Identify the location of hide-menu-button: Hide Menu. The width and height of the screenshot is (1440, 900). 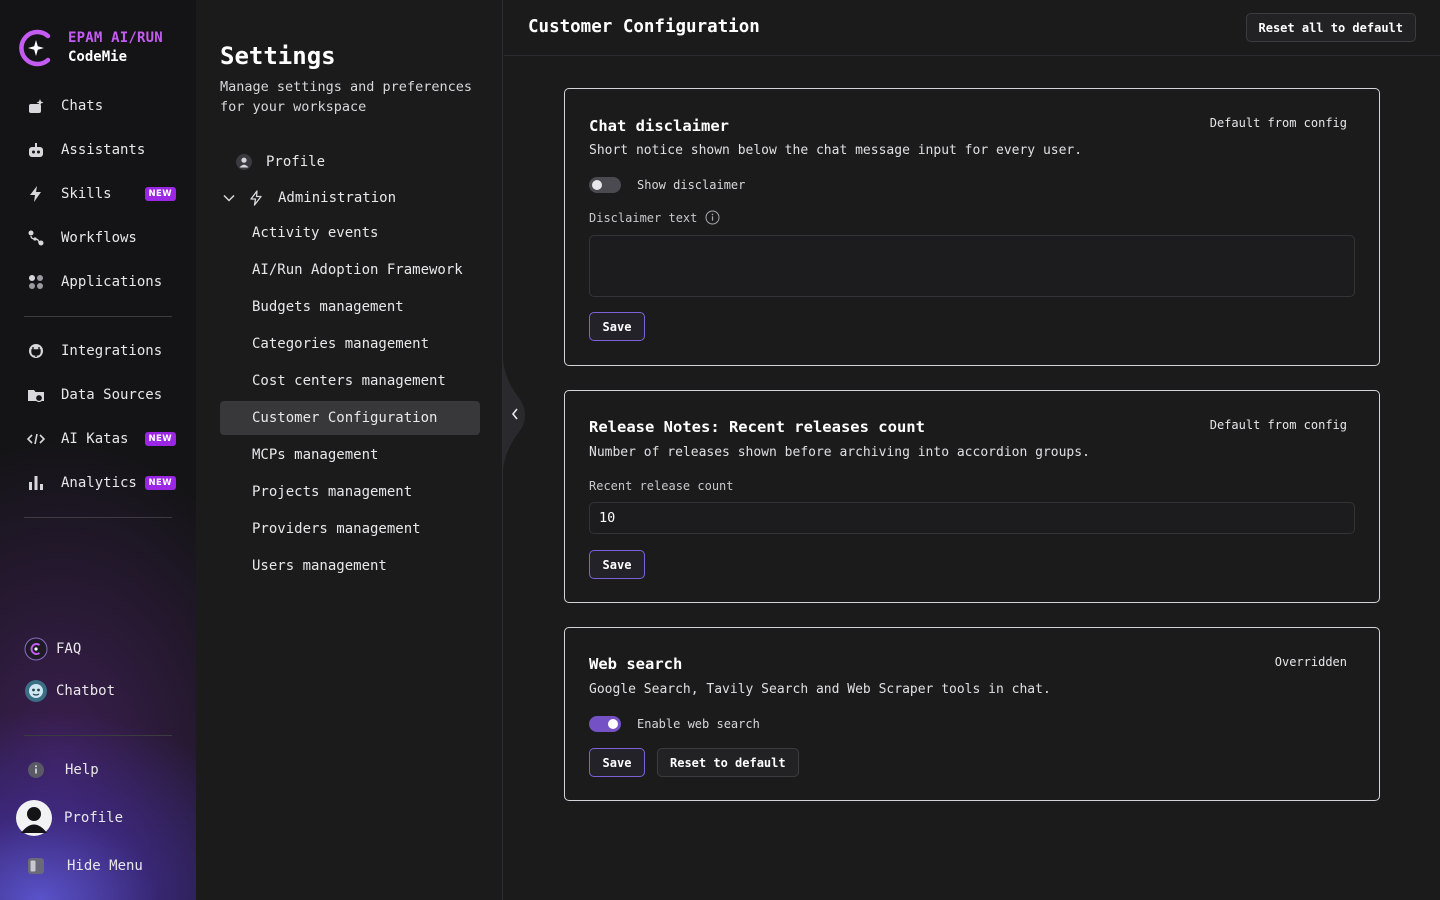
(99, 866).